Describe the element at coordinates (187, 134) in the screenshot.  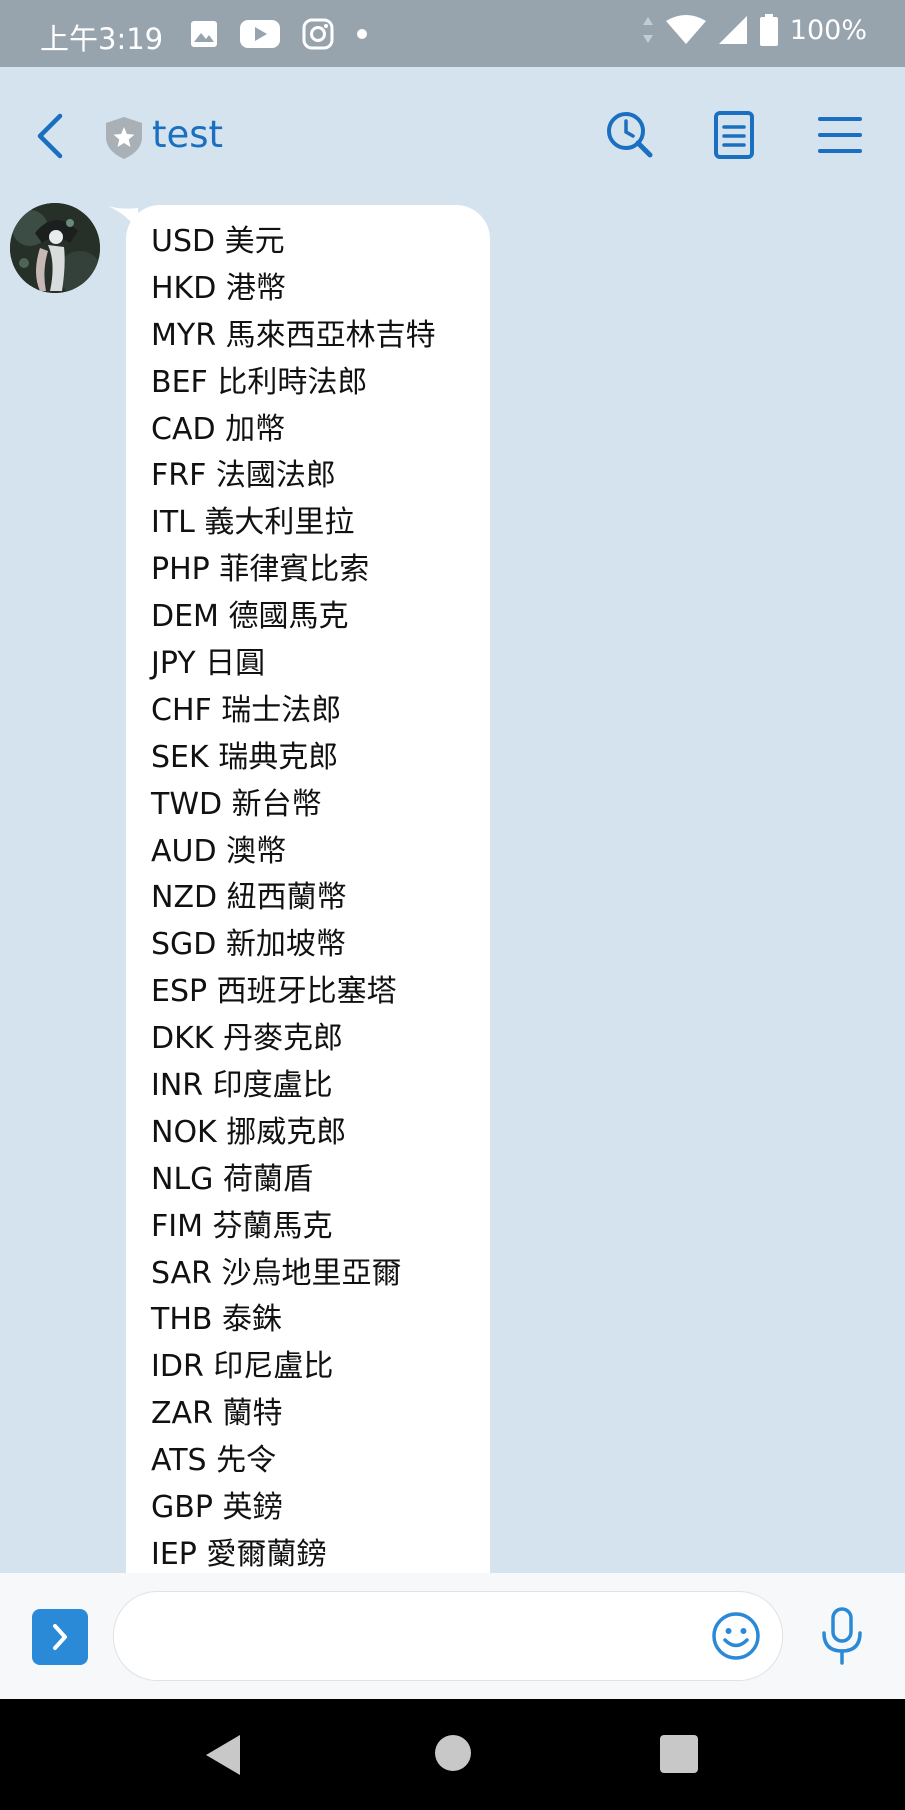
I see `chat-title: test` at that location.